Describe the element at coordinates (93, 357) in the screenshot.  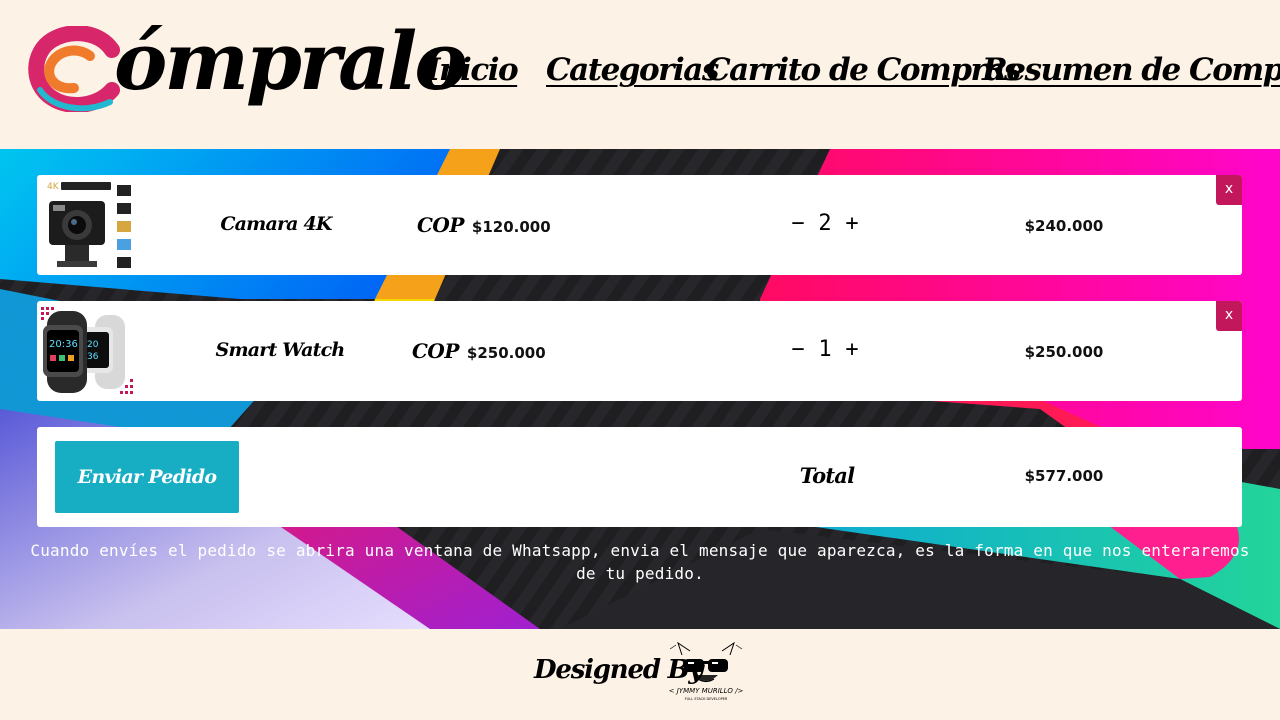
I see `svg-text: 36` at that location.